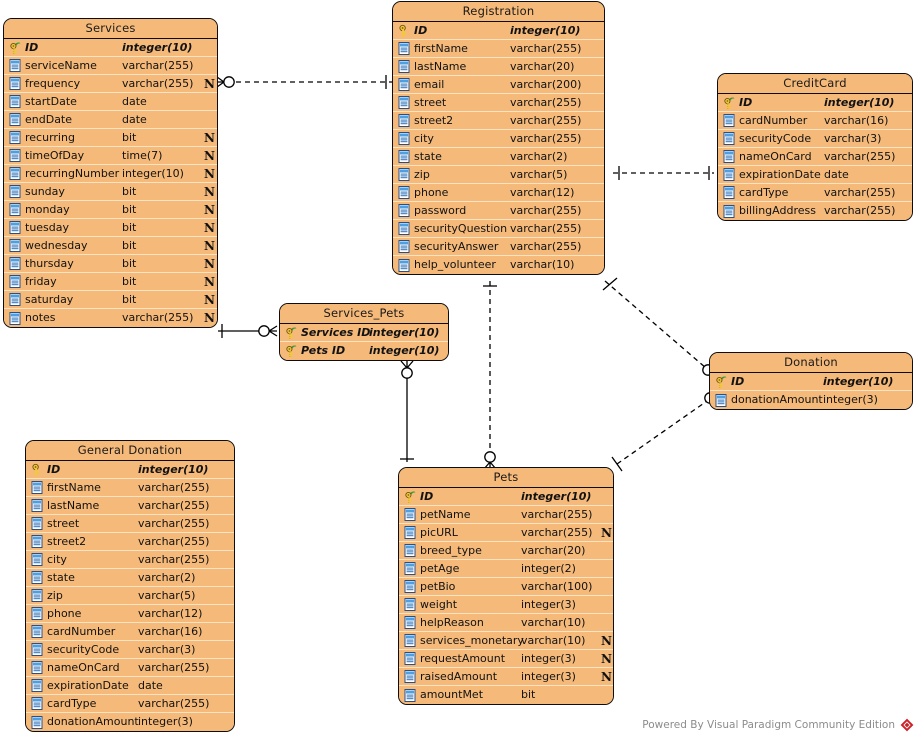 The width and height of the screenshot is (922, 738). What do you see at coordinates (506, 569) in the screenshot?
I see `table-row: petAge integer(2)` at bounding box center [506, 569].